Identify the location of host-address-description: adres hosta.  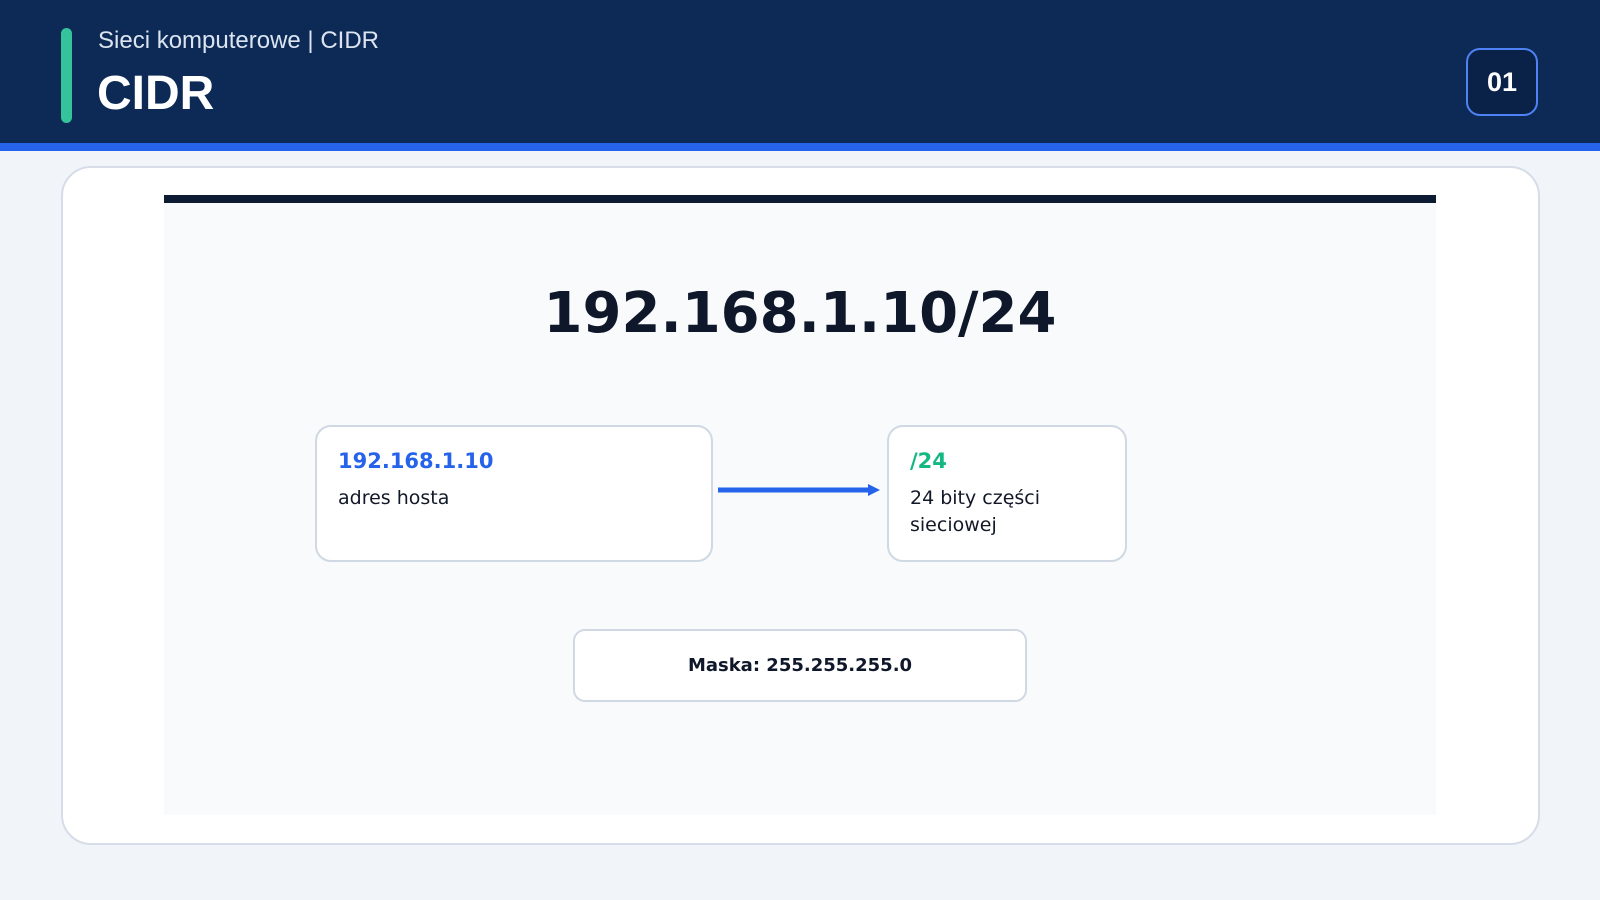
(394, 498).